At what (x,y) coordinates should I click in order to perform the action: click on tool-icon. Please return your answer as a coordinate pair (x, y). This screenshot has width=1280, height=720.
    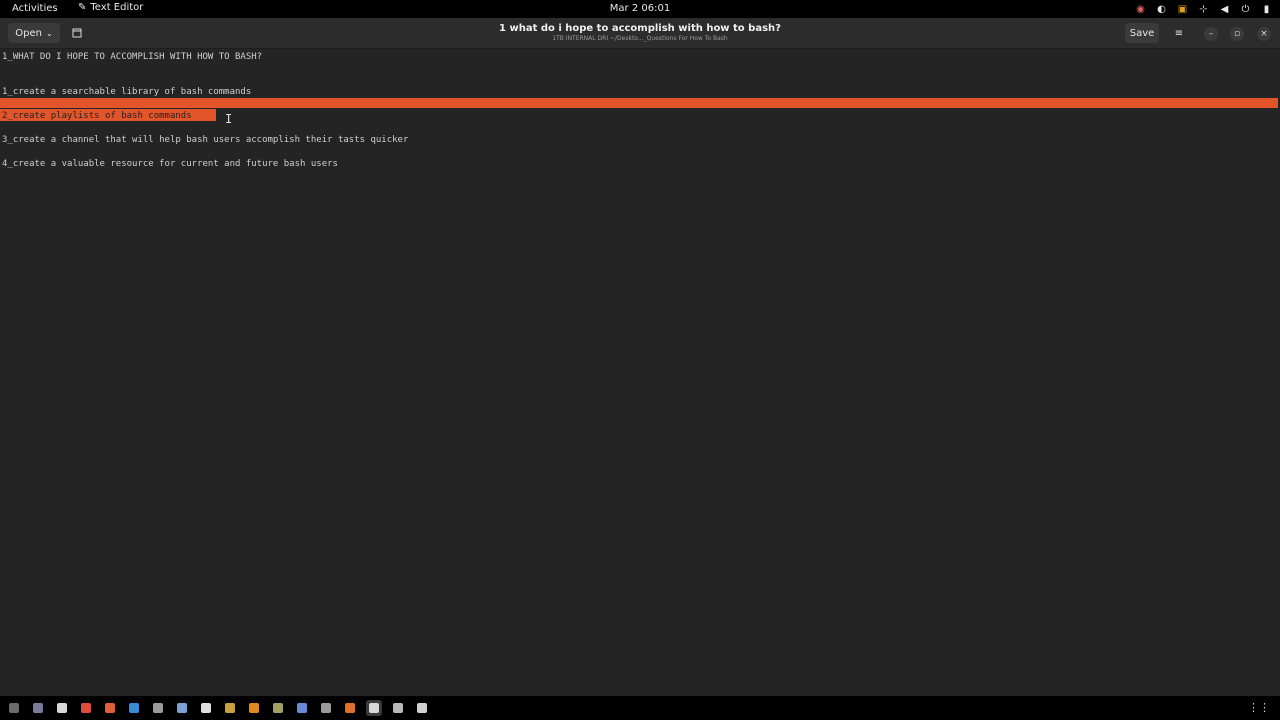
    Looking at the image, I should click on (326, 708).